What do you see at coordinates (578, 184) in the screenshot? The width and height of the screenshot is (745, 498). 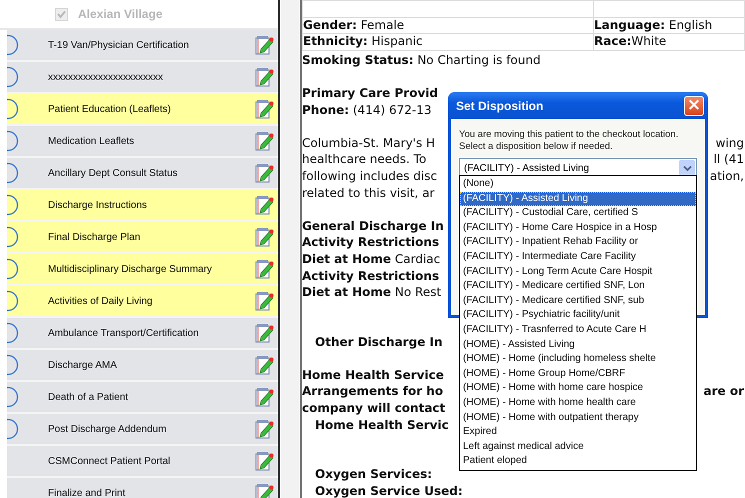 I see `dropdown-option: (None)` at bounding box center [578, 184].